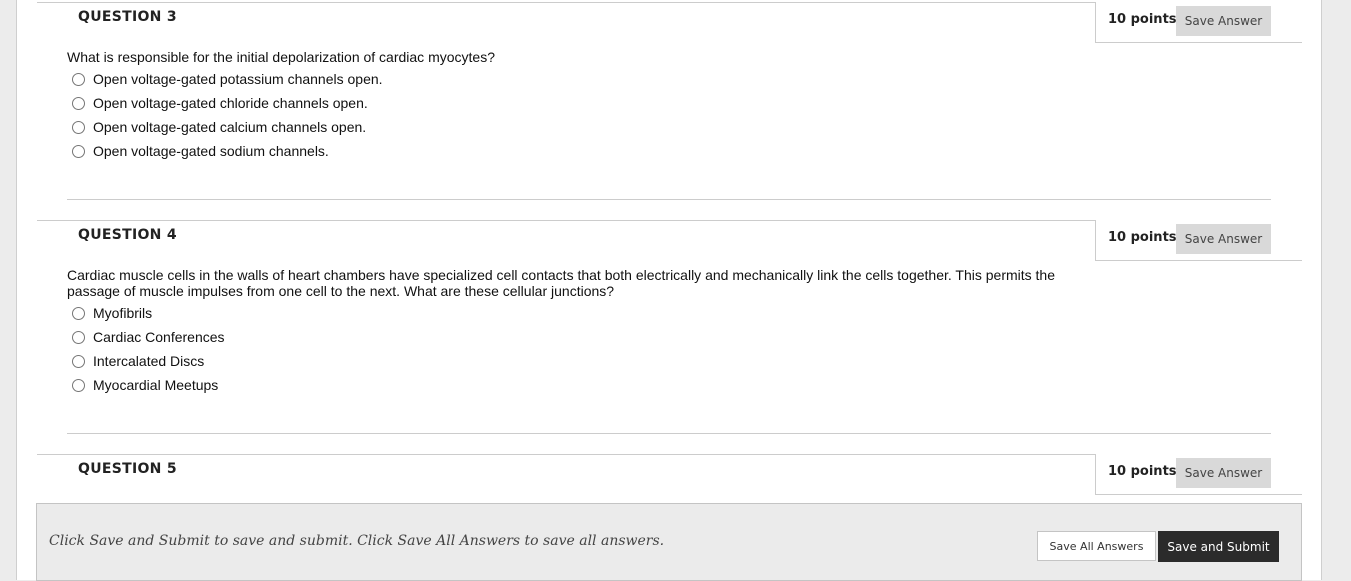 The image size is (1351, 581). I want to click on option-label: Myofibrils, so click(123, 313).